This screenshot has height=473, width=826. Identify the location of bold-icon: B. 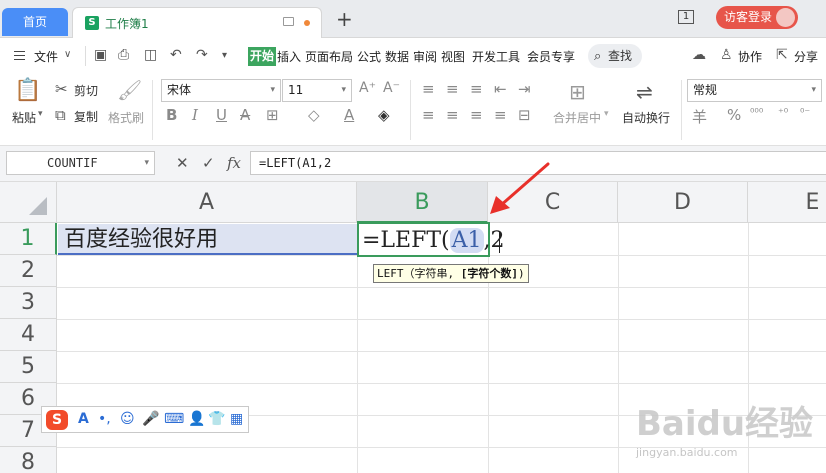
(171, 115).